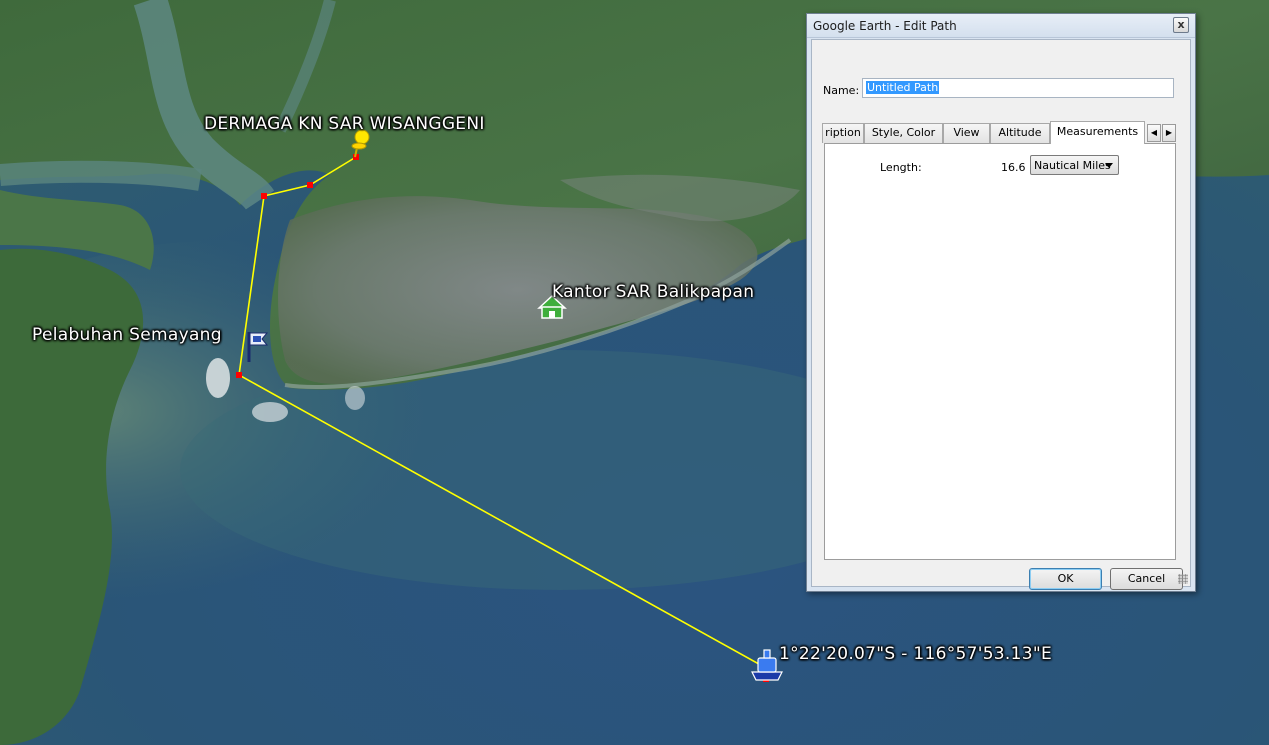 The height and width of the screenshot is (745, 1269). What do you see at coordinates (1097, 132) in the screenshot?
I see `tab-measurements: Measurements` at bounding box center [1097, 132].